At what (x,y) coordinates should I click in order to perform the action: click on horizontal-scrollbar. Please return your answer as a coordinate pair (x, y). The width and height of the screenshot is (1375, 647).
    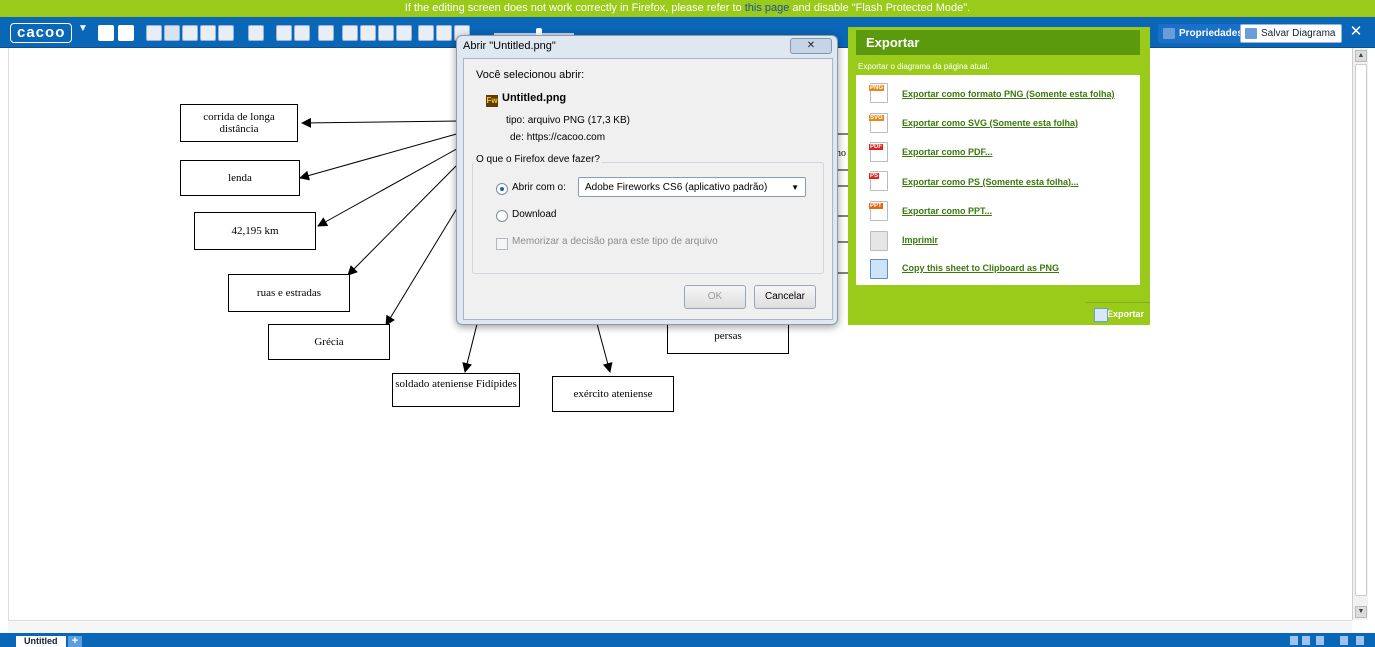
    Looking at the image, I should click on (680, 626).